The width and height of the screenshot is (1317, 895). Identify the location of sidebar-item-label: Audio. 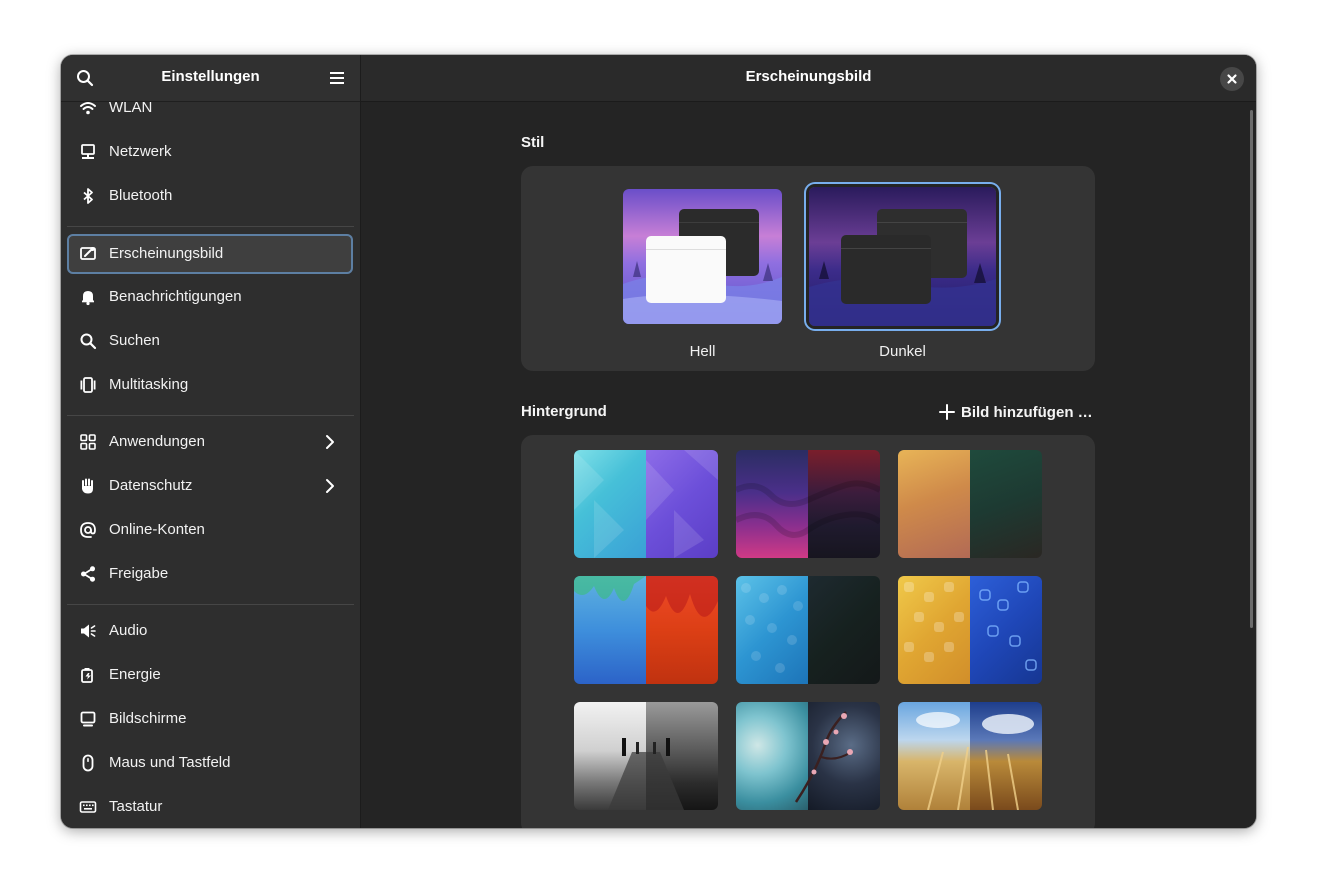
(128, 630).